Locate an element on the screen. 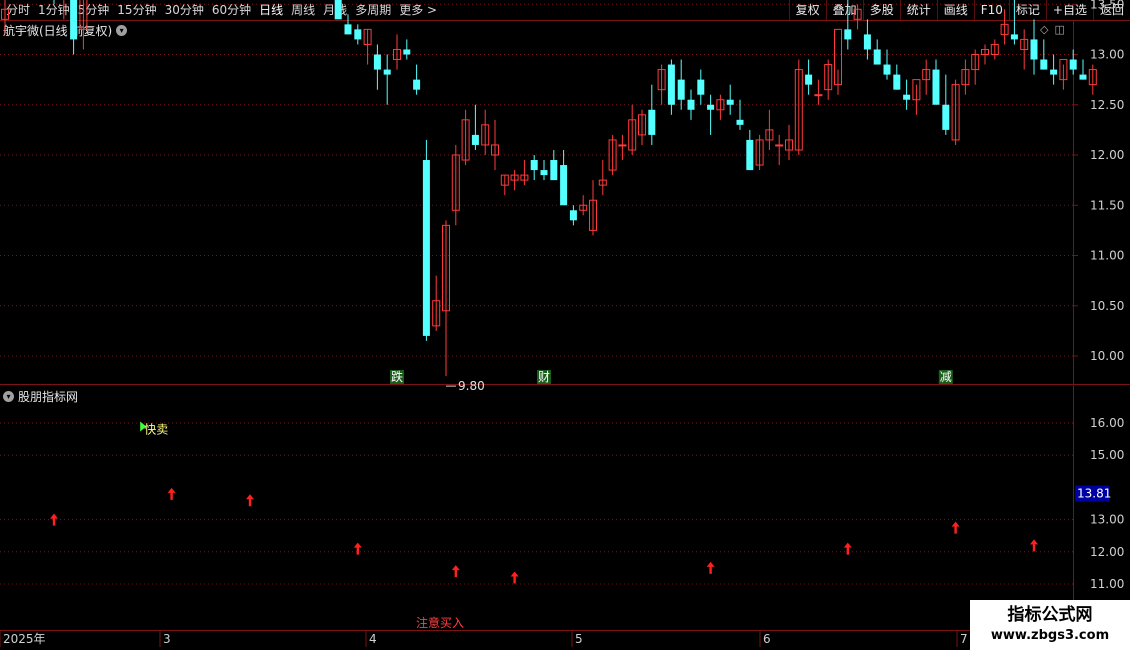 Image resolution: width=1130 pixels, height=650 pixels. y-tick-label: 13.50 is located at coordinates (1107, 5).